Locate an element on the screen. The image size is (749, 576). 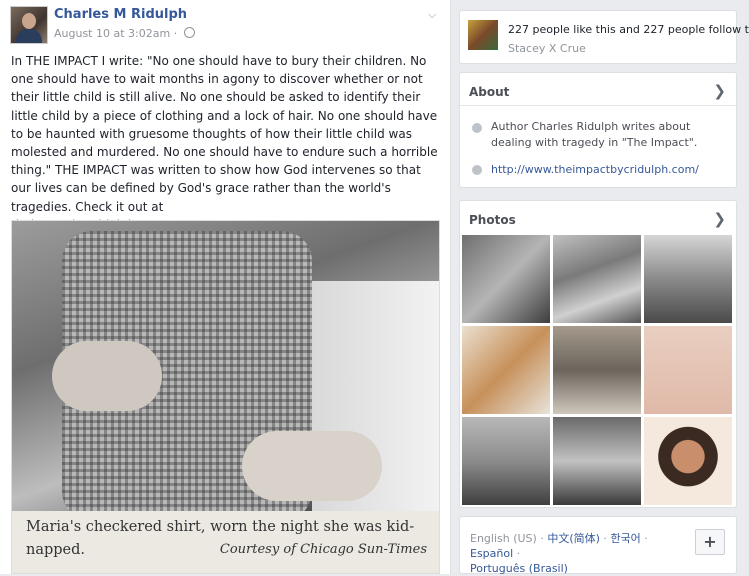
photo-credit: Courtesy of Chicago Sun-Times is located at coordinates (323, 549).